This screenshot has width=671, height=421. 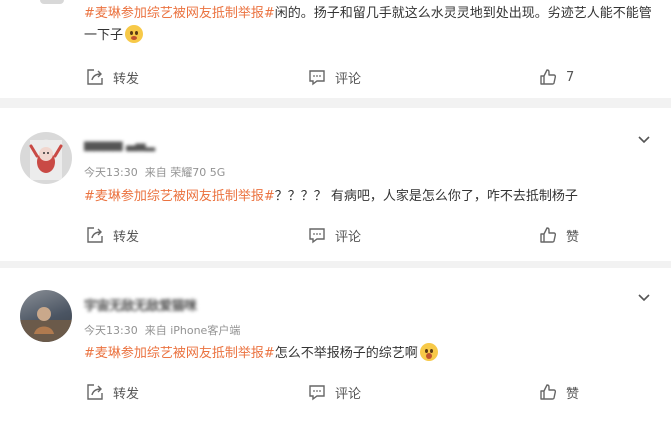 I want to click on like-count: 7, so click(x=570, y=77).